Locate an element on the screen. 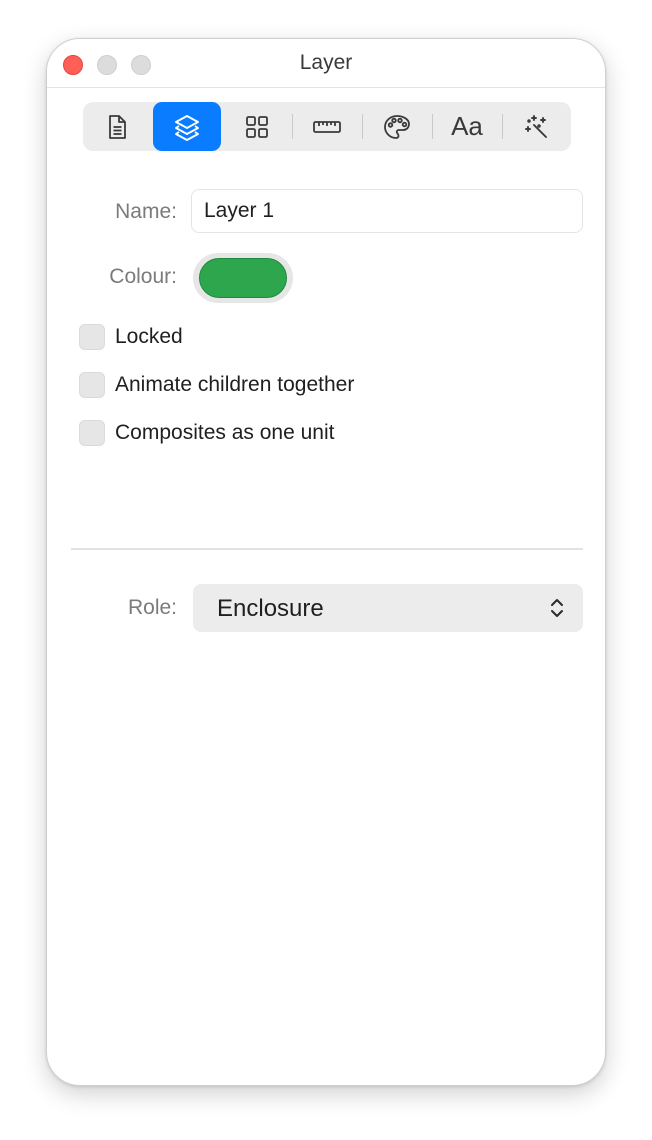  inspector-tab-bar: Aa is located at coordinates (327, 126).